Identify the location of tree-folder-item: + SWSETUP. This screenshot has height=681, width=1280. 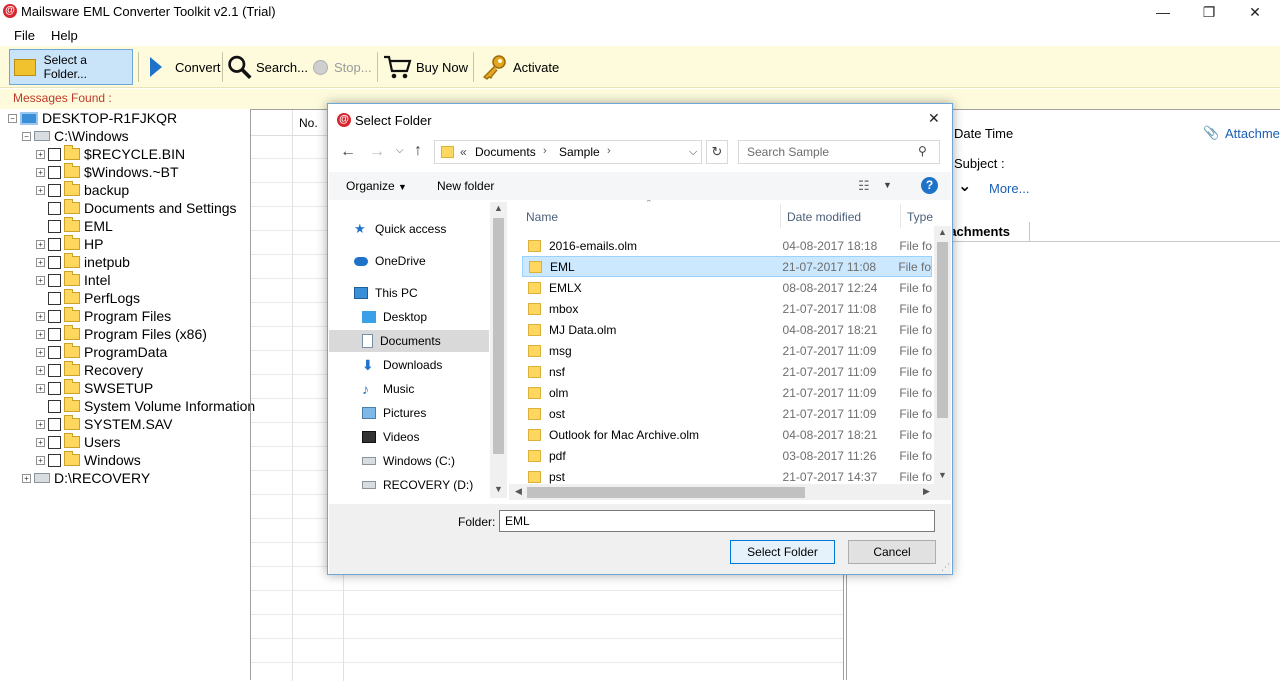
(94, 388).